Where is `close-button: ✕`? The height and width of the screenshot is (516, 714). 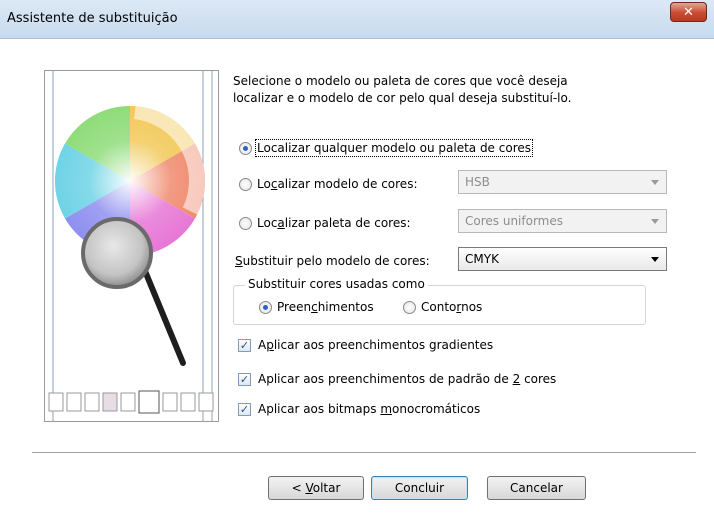
close-button: ✕ is located at coordinates (688, 12).